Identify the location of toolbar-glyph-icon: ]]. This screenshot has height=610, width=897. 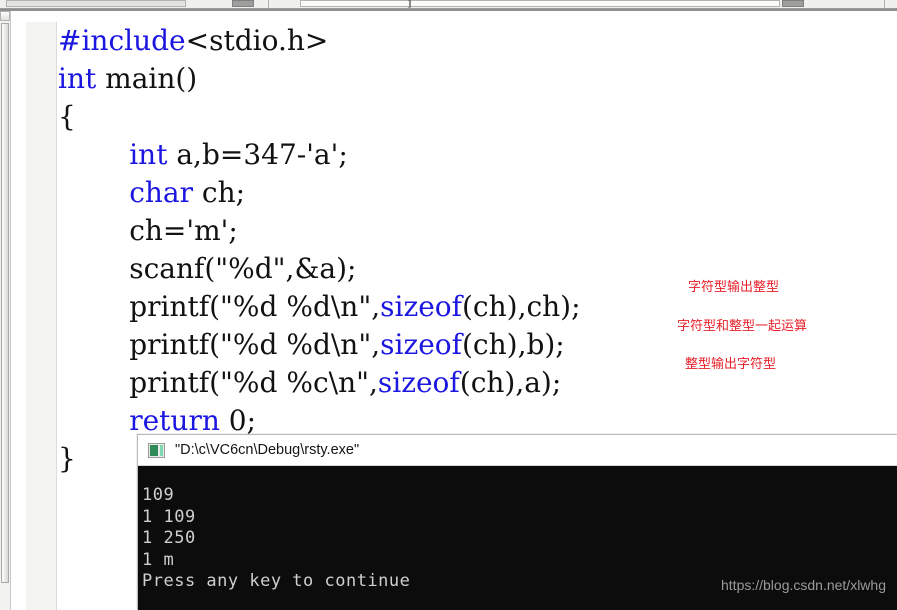
(410, 4).